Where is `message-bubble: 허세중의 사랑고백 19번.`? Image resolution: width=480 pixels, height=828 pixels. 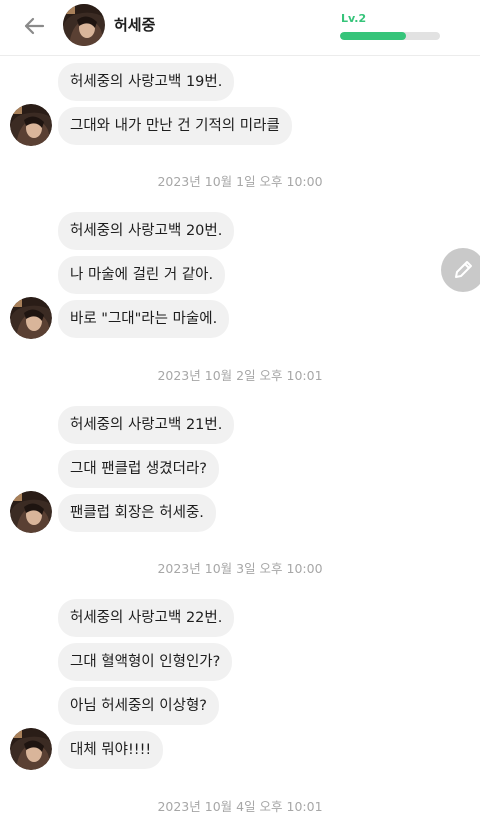
message-bubble: 허세중의 사랑고백 19번. is located at coordinates (146, 82).